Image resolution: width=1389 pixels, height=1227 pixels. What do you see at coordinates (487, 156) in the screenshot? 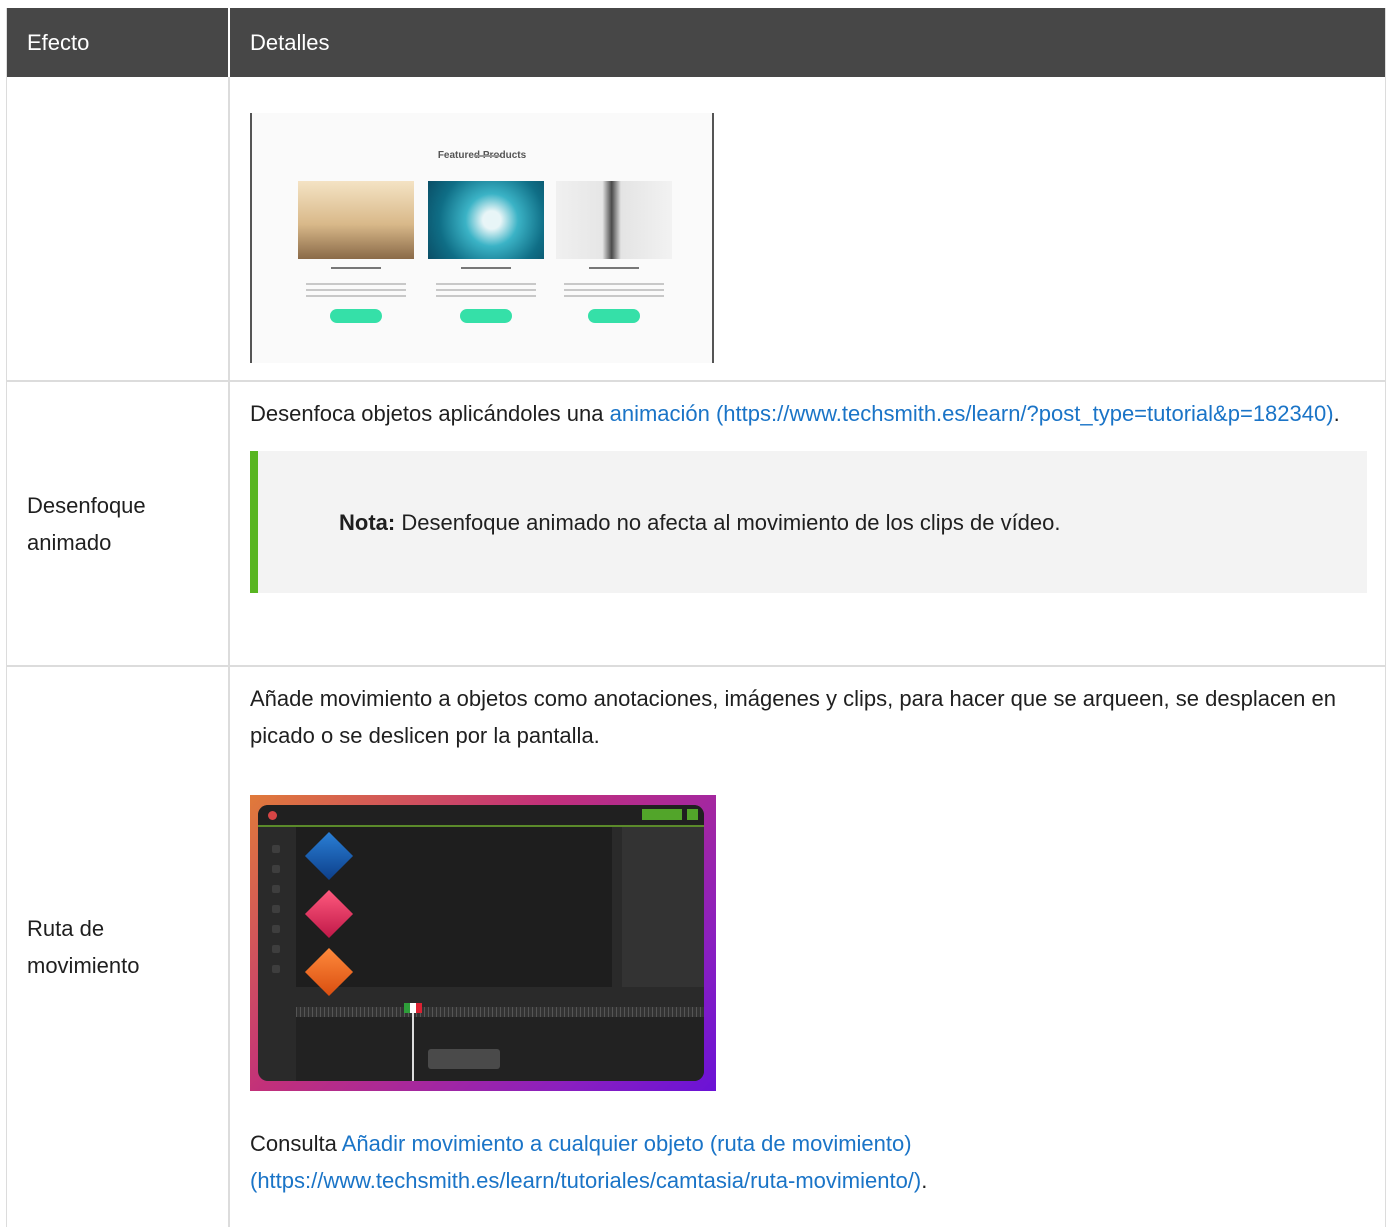
I see `title-underline` at bounding box center [487, 156].